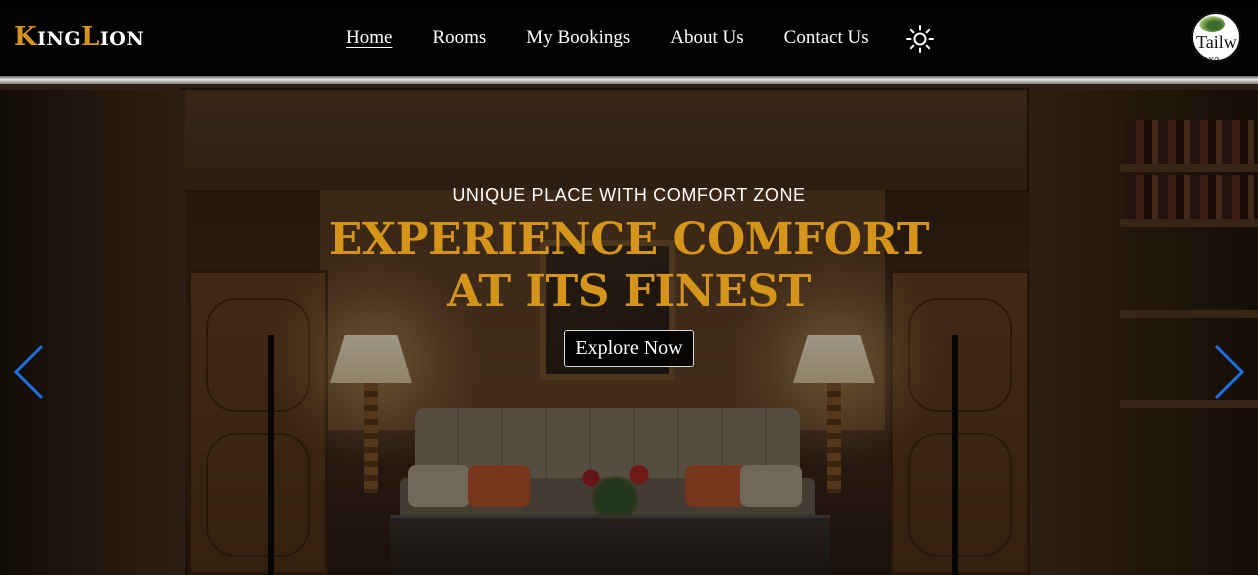 The image size is (1258, 575). I want to click on hero-headline-line-2: AT ITS FINEST, so click(629, 291).